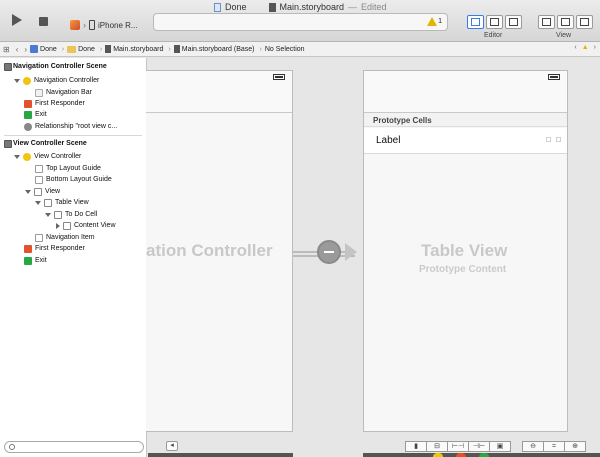 This screenshot has width=600, height=457. Describe the element at coordinates (463, 269) in the screenshot. I see `table-view-subtitle: Prototype Content` at that location.